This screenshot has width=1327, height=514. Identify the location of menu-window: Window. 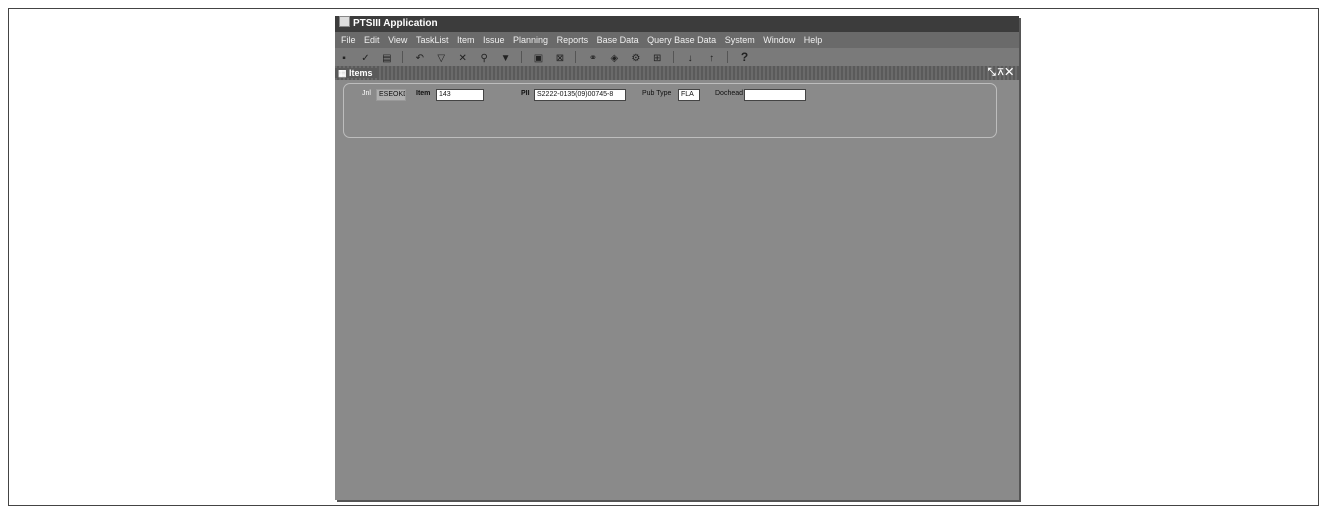
(779, 40).